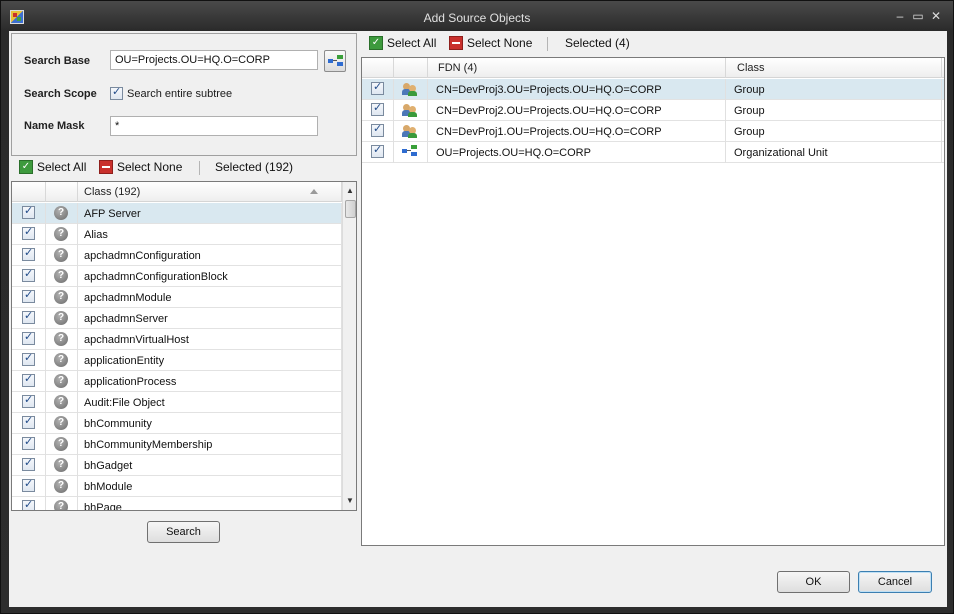 Image resolution: width=954 pixels, height=614 pixels. What do you see at coordinates (177, 503) in the screenshot?
I see `class-row: ✓? bhPage` at bounding box center [177, 503].